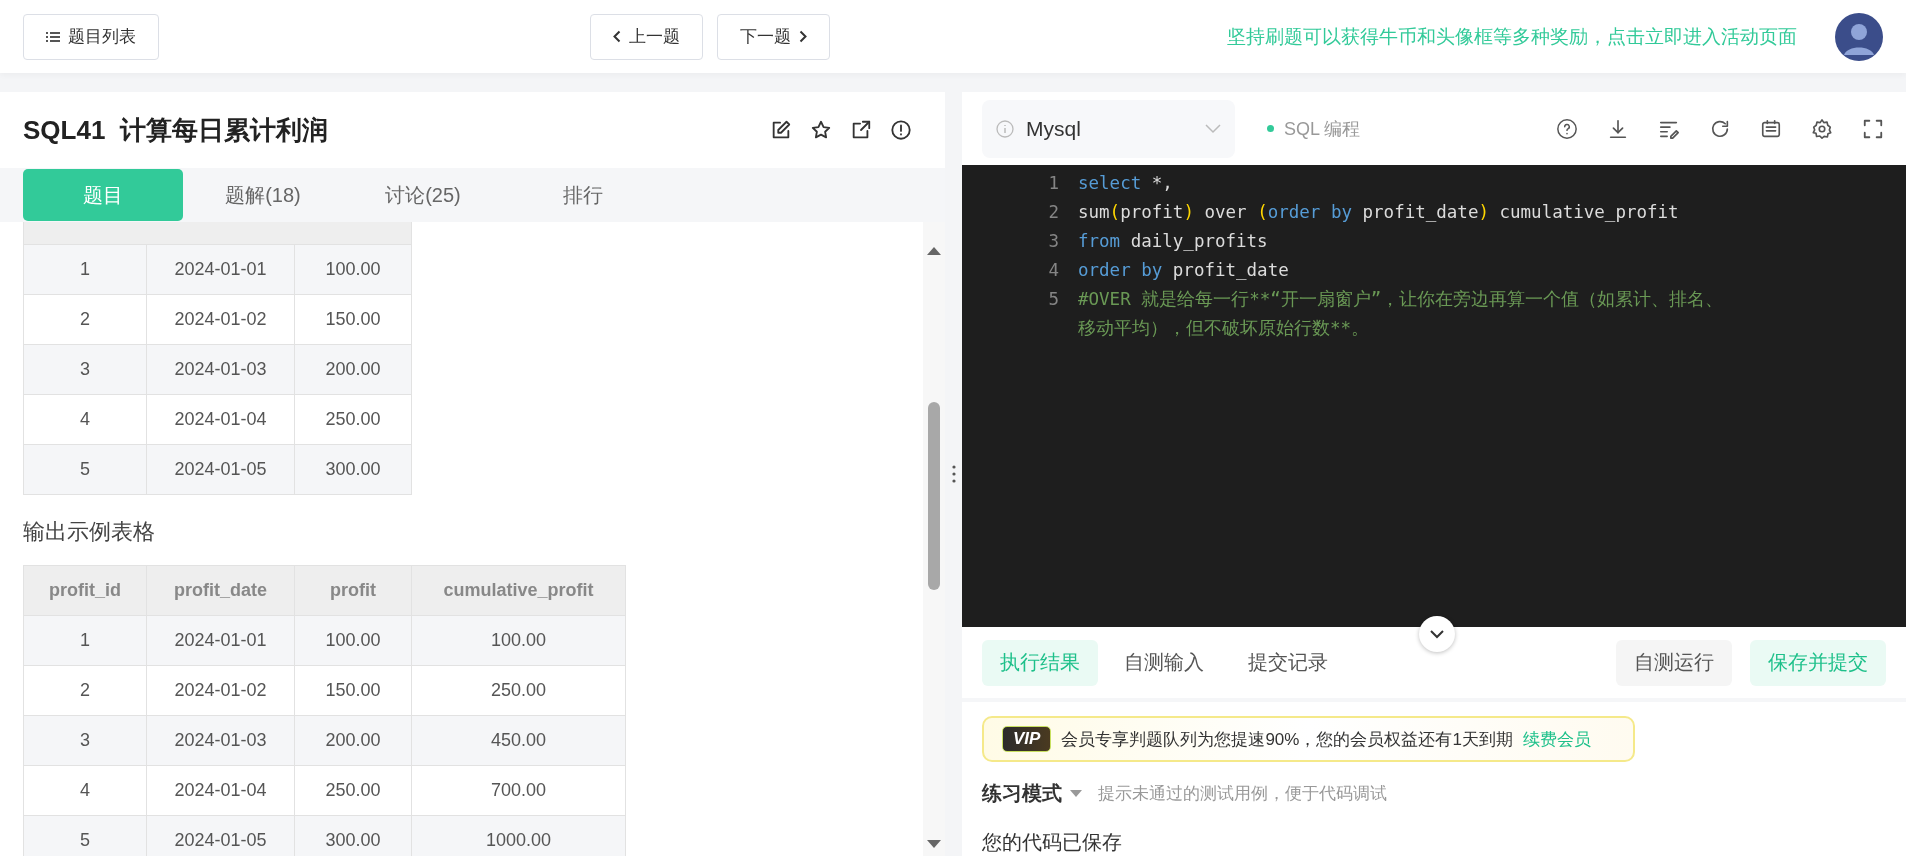  Describe the element at coordinates (583, 195) in the screenshot. I see `problem-tab: 排行` at that location.